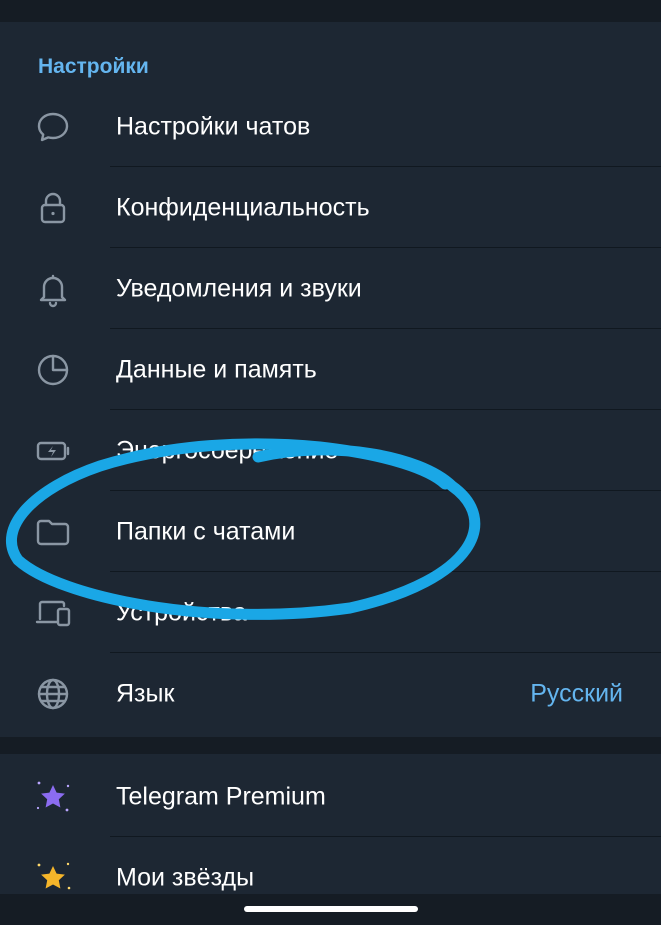 Image resolution: width=661 pixels, height=925 pixels. I want to click on settings-item-label: Настройки чатов, so click(213, 126).